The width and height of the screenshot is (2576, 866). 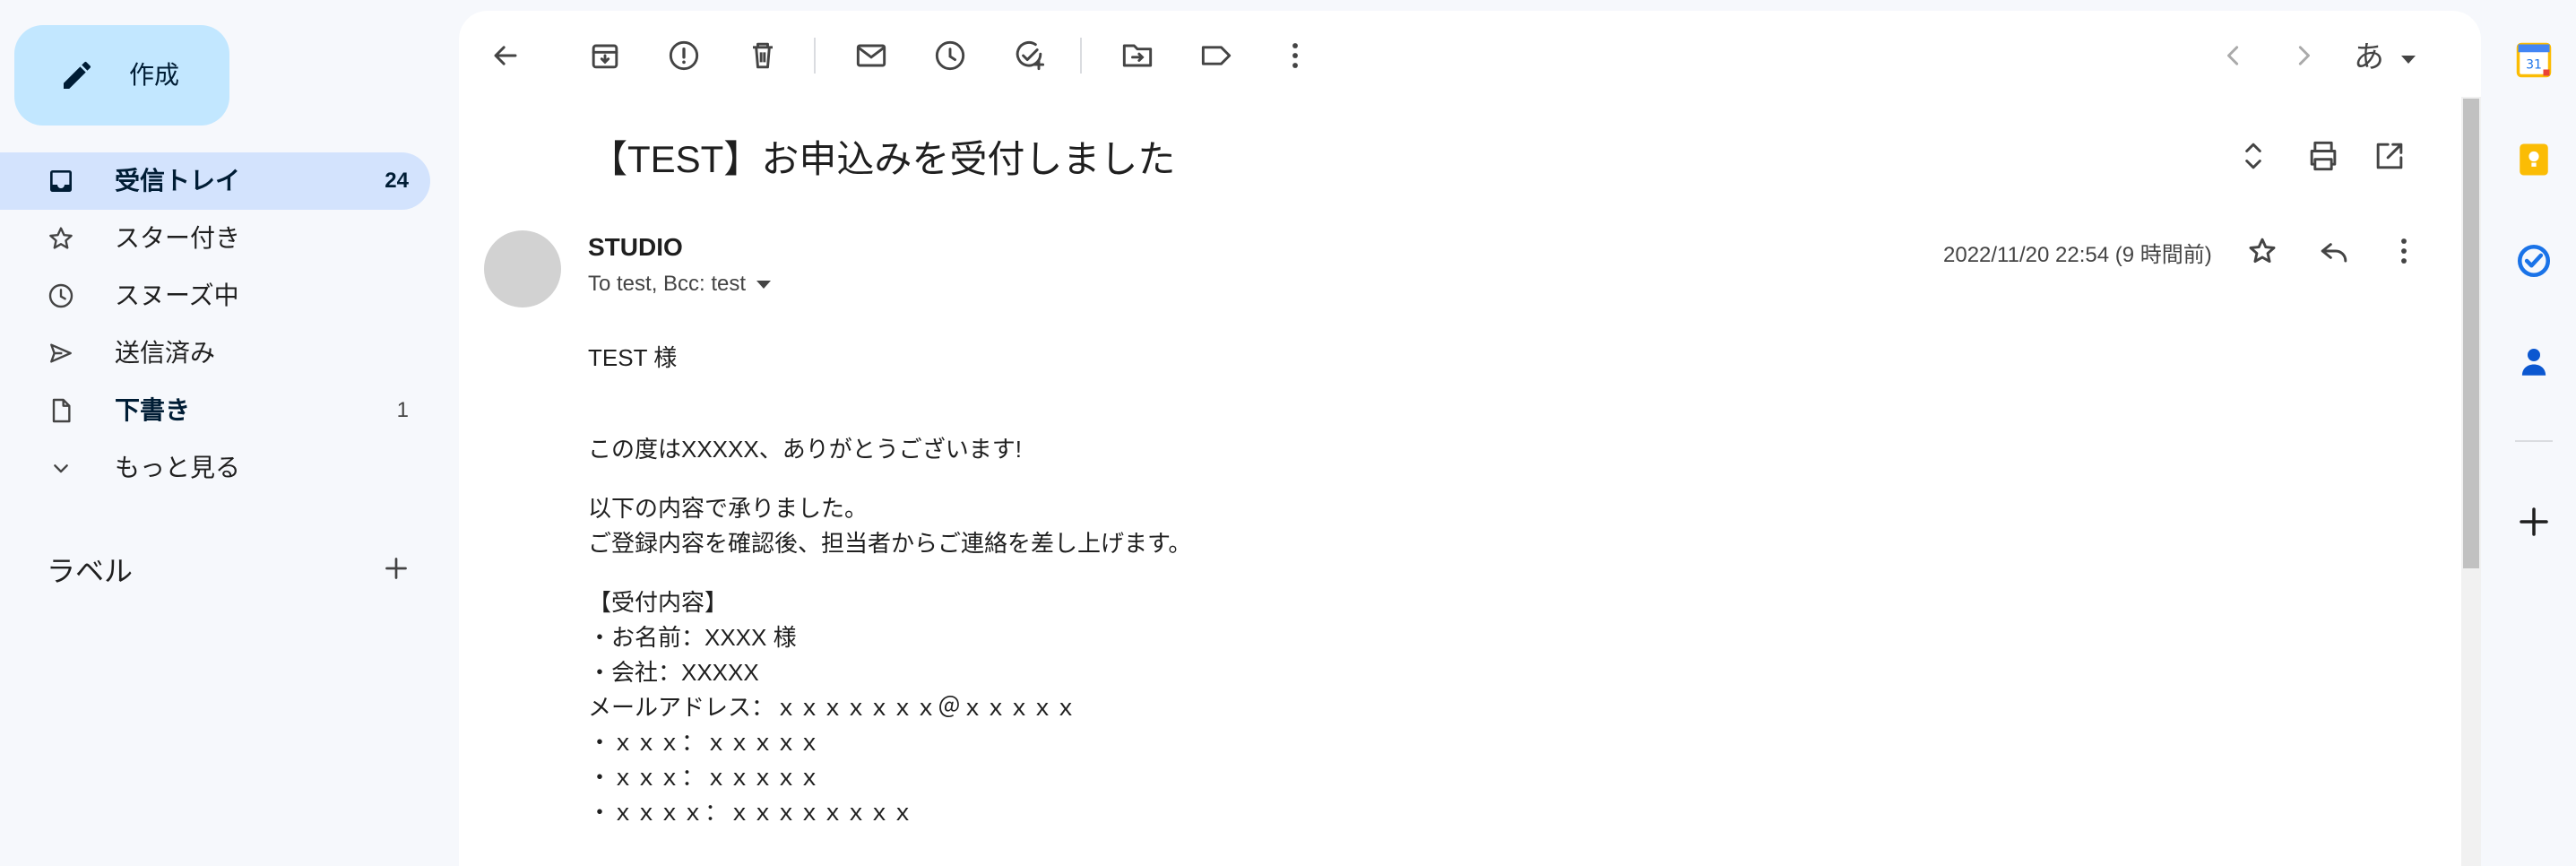 I want to click on draft-count: 1, so click(x=402, y=410).